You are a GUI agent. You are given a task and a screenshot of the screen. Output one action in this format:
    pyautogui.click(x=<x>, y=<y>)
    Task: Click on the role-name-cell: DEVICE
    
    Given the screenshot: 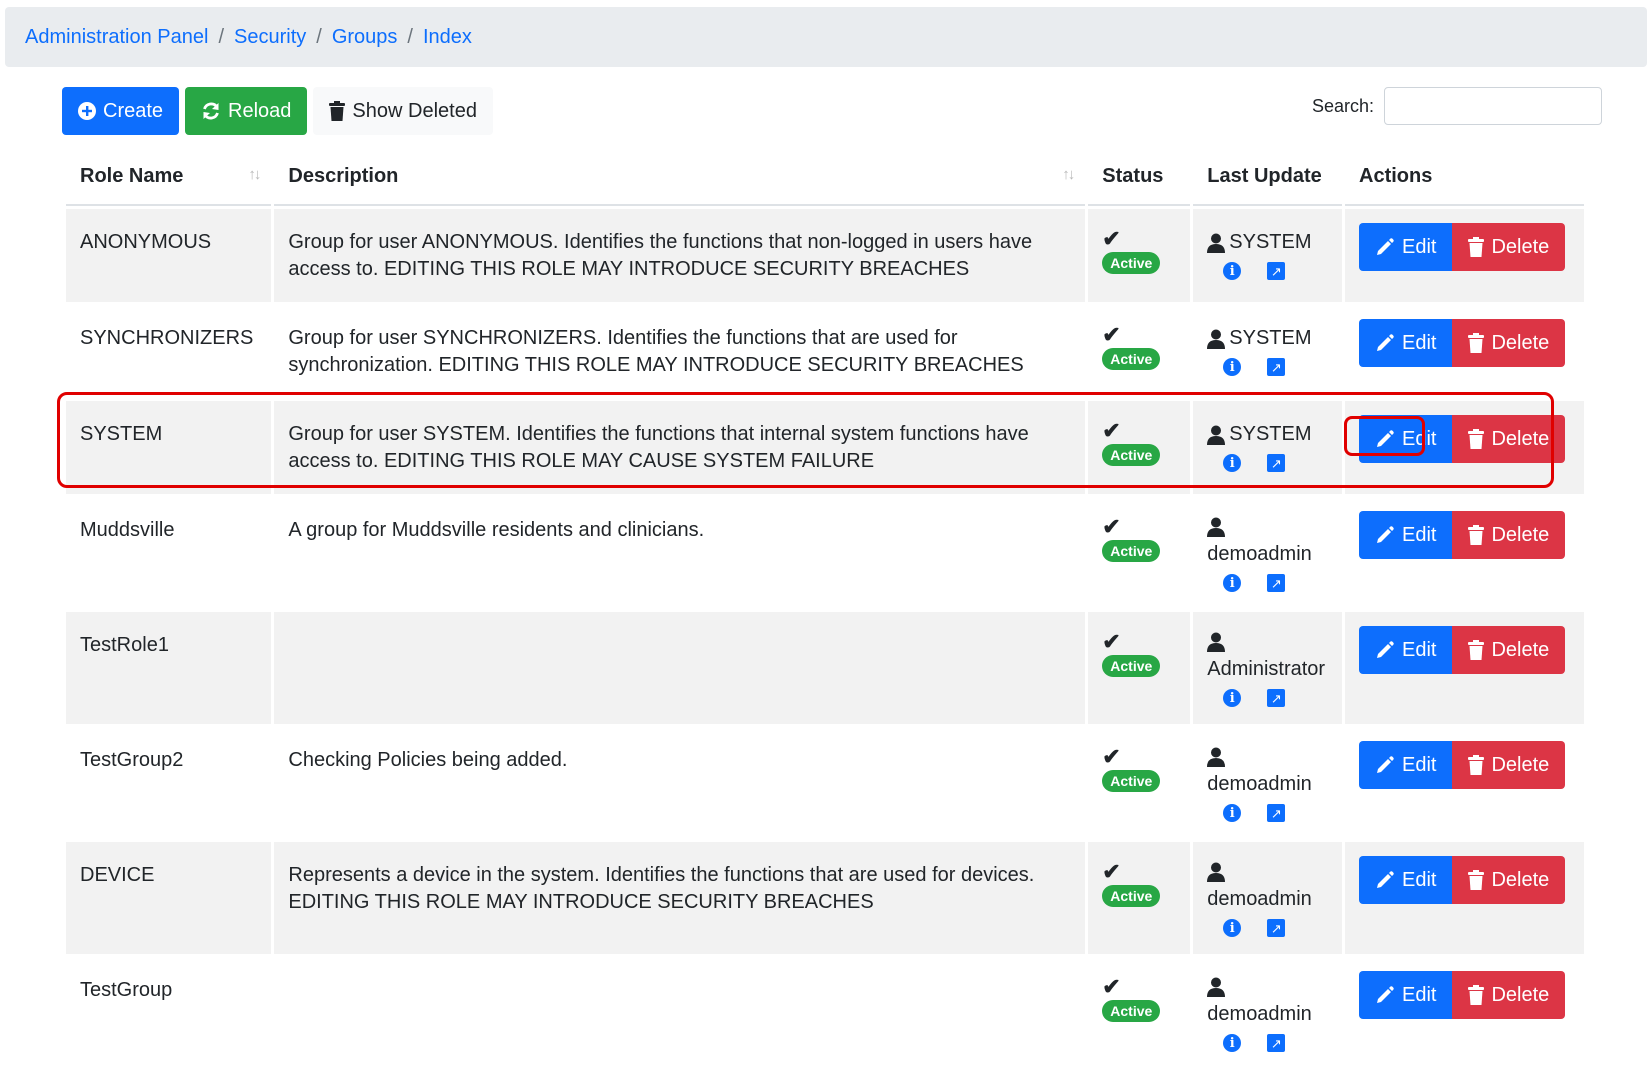 What is the action you would take?
    pyautogui.click(x=169, y=898)
    